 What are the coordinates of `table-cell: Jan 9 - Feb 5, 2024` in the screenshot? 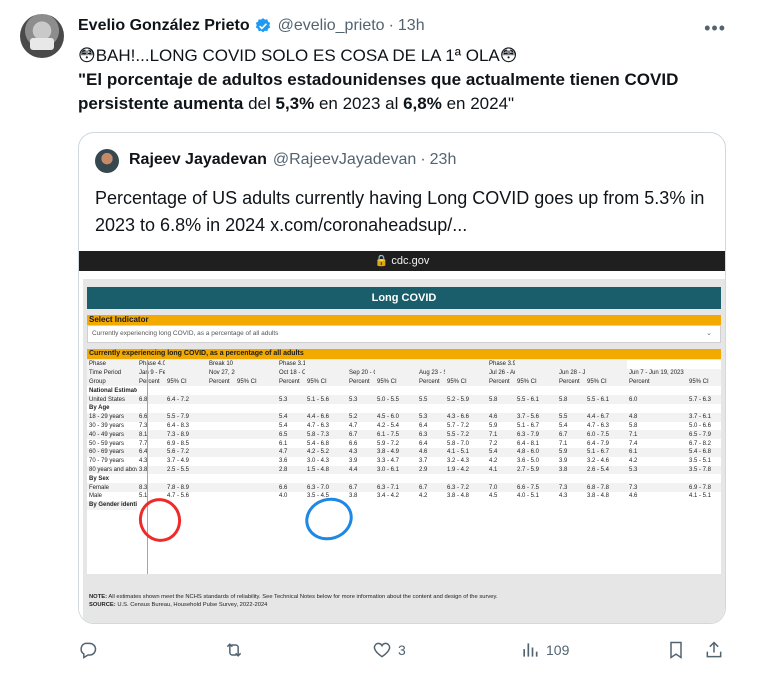 It's located at (151, 373).